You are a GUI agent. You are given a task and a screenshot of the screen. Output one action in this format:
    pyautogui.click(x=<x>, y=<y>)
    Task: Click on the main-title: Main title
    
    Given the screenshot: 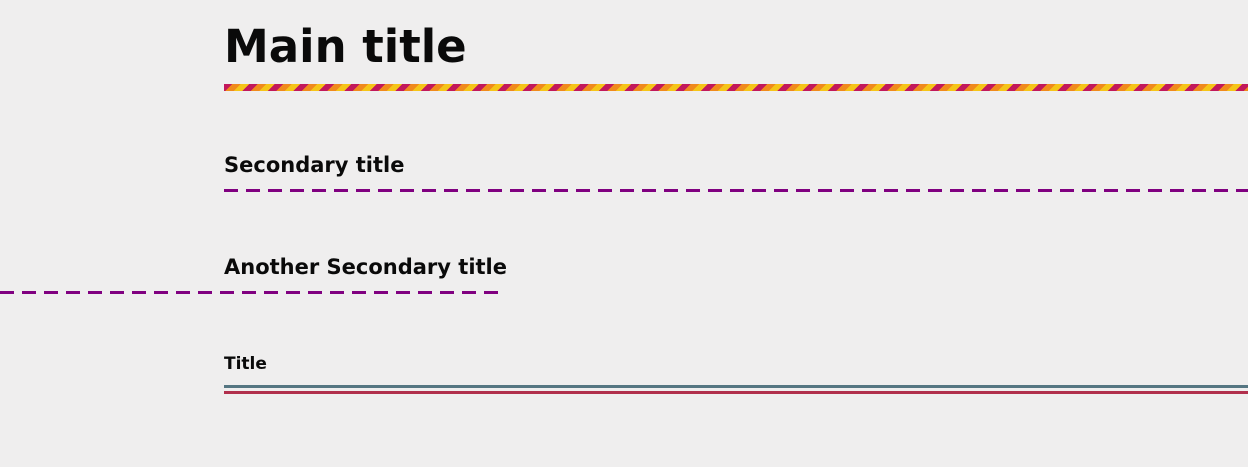 What is the action you would take?
    pyautogui.click(x=345, y=46)
    